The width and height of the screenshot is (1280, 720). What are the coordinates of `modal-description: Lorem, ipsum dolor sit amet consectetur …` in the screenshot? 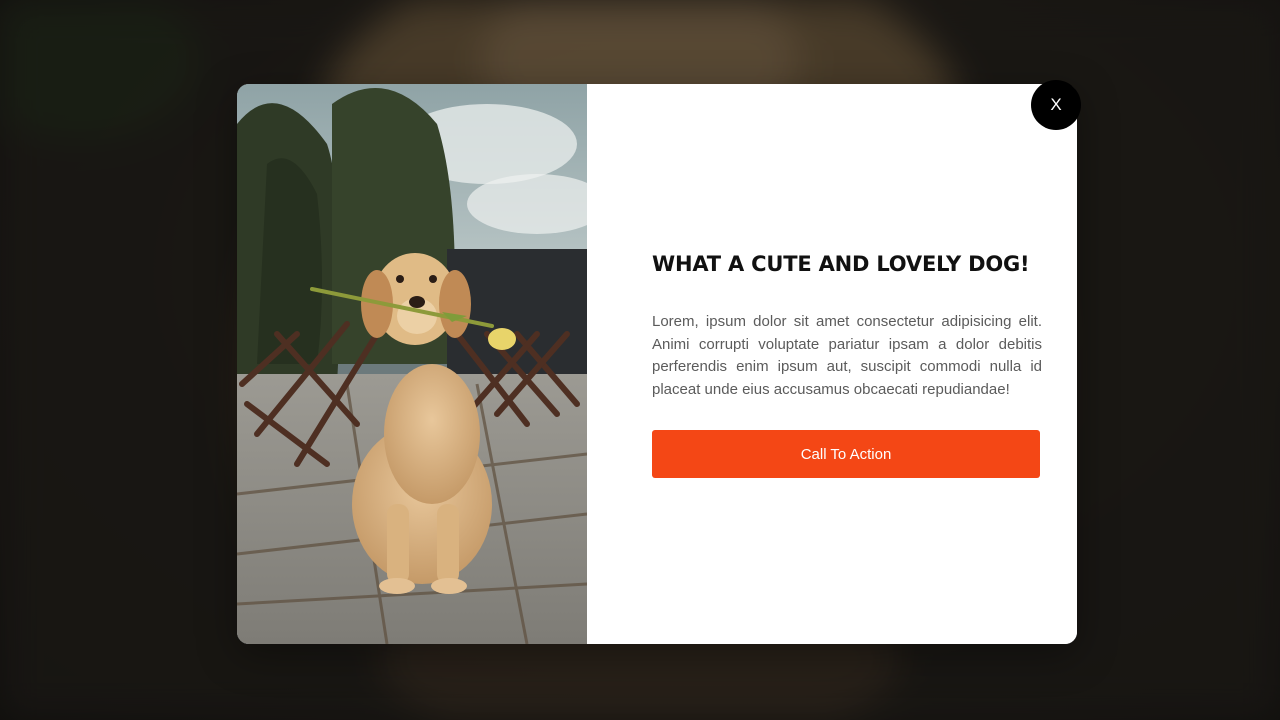 It's located at (847, 355).